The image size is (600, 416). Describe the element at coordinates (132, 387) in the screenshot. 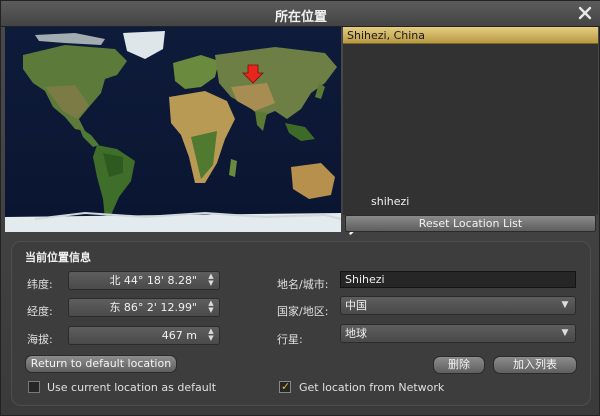

I see `use-current-default-label: Use current location as default` at that location.